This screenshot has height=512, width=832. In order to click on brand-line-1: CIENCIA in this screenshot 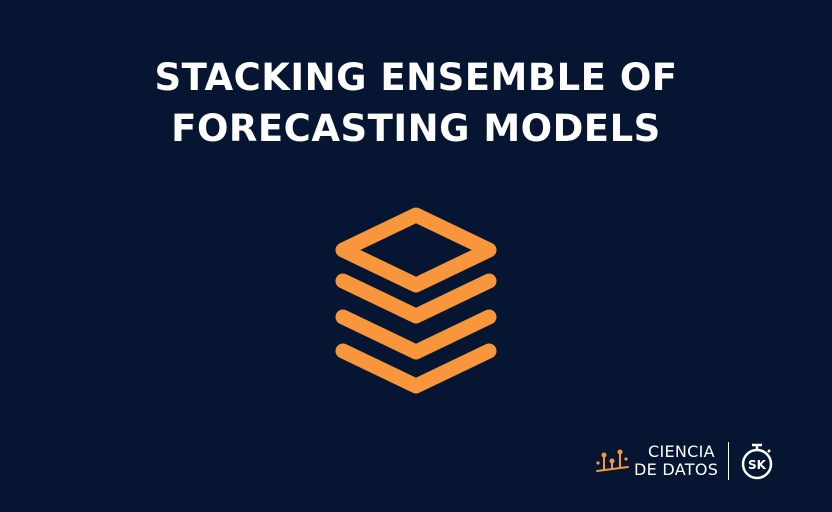, I will do `click(681, 451)`.